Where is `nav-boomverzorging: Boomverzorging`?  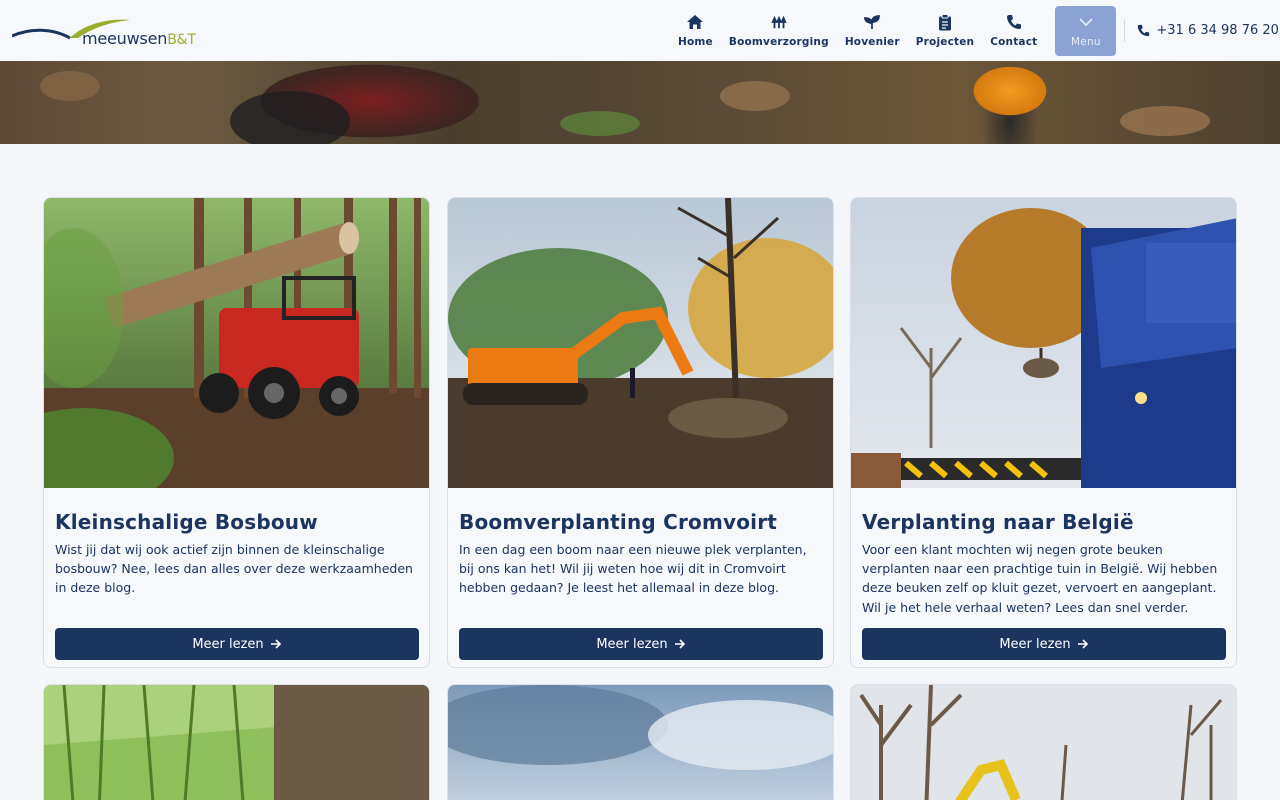 nav-boomverzorging: Boomverzorging is located at coordinates (779, 31).